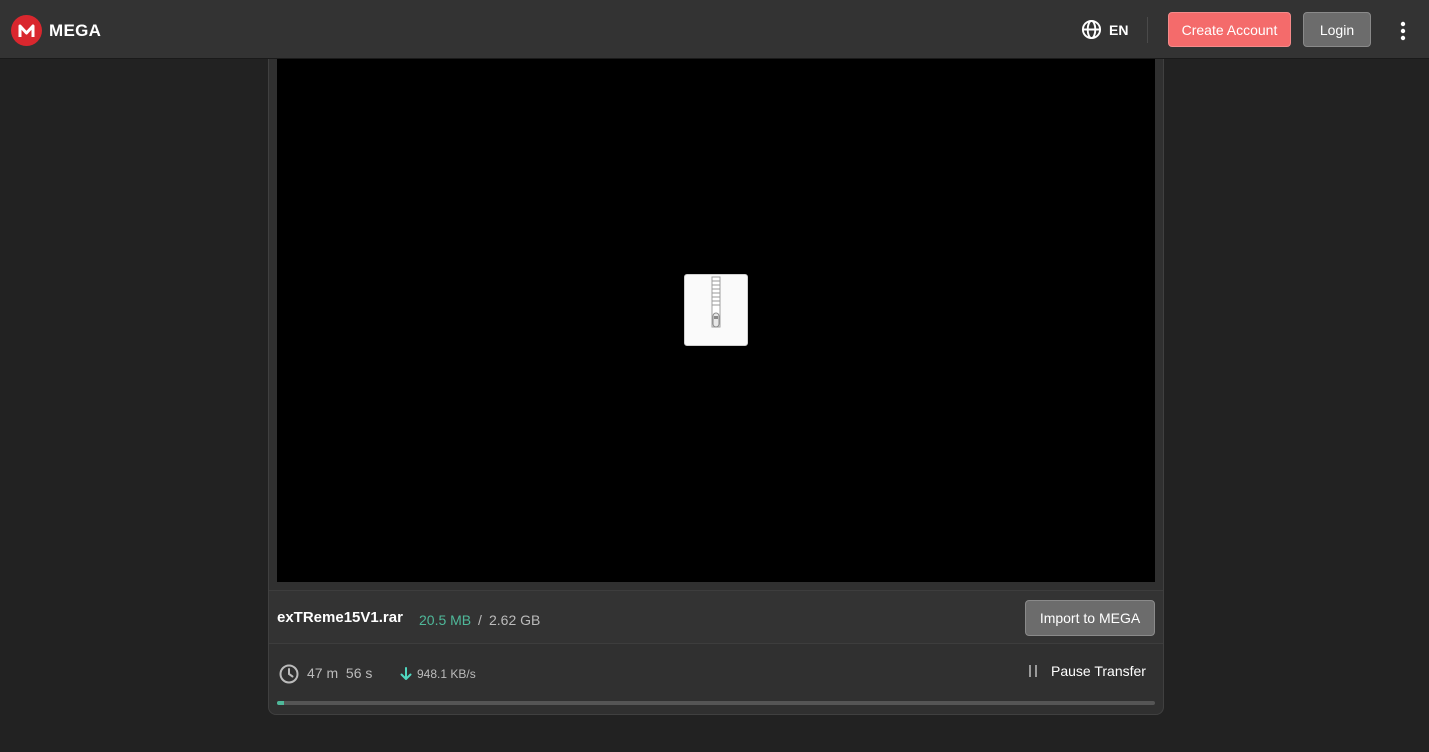 This screenshot has height=752, width=1429. Describe the element at coordinates (340, 673) in the screenshot. I see `time-remaining: 47 m 56 s` at that location.